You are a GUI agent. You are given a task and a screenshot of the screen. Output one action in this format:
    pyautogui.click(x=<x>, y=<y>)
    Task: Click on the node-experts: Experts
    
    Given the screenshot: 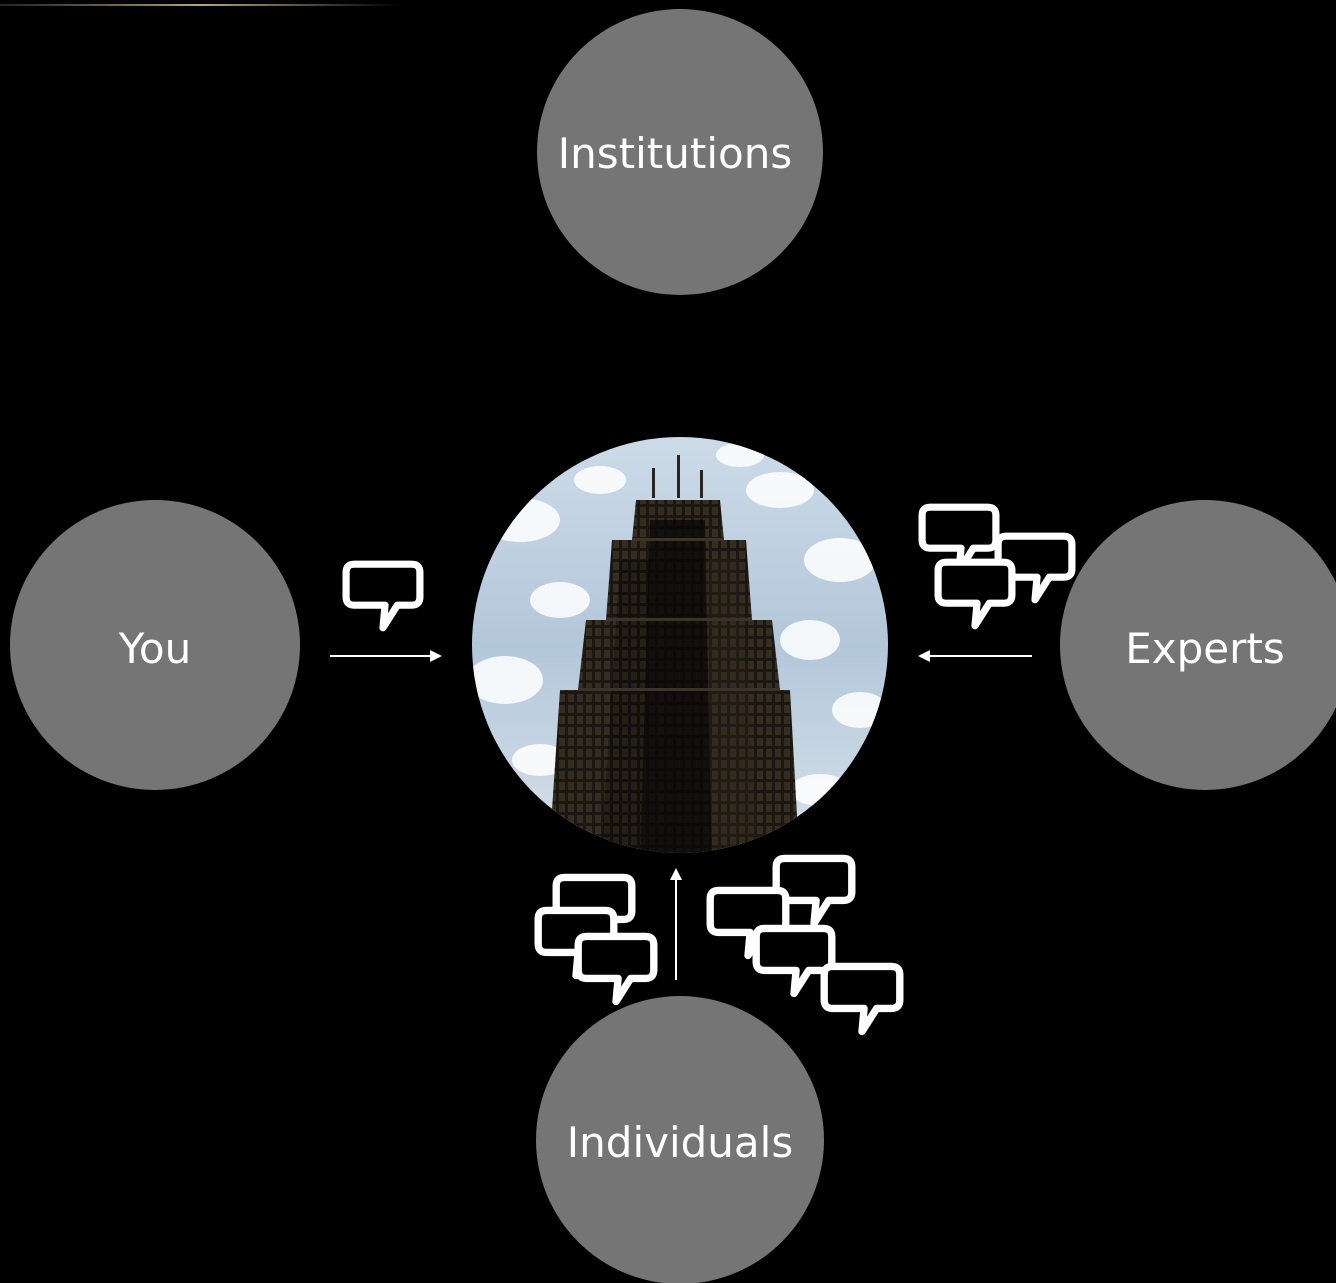 What is the action you would take?
    pyautogui.click(x=1198, y=645)
    